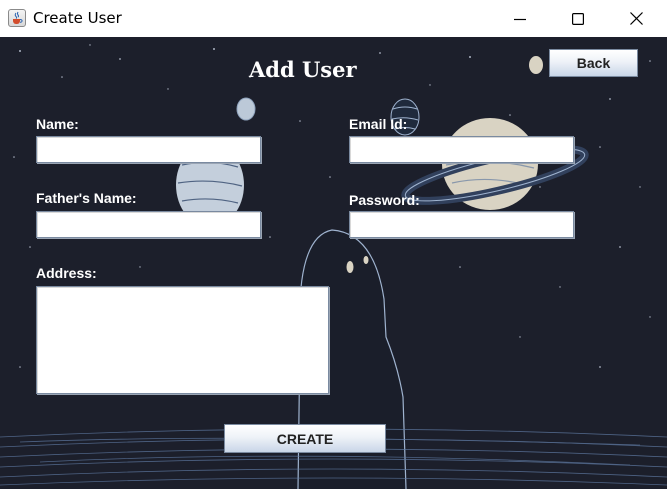  I want to click on window-title: Create User, so click(77, 18).